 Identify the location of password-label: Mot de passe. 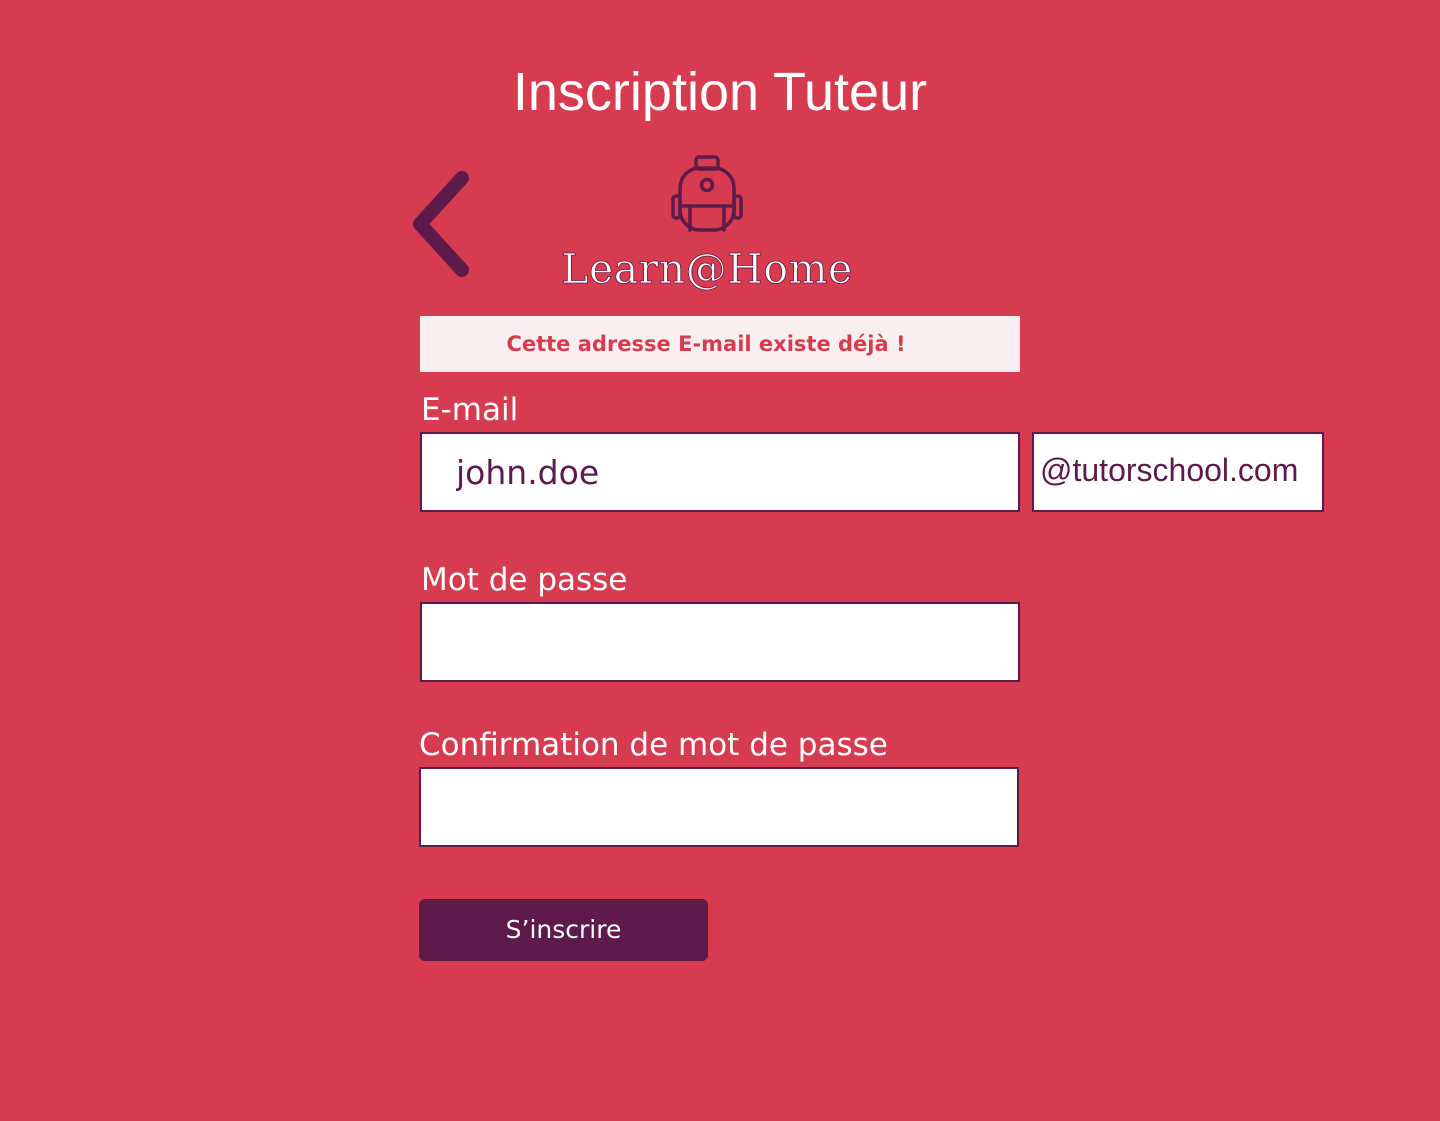
(524, 580).